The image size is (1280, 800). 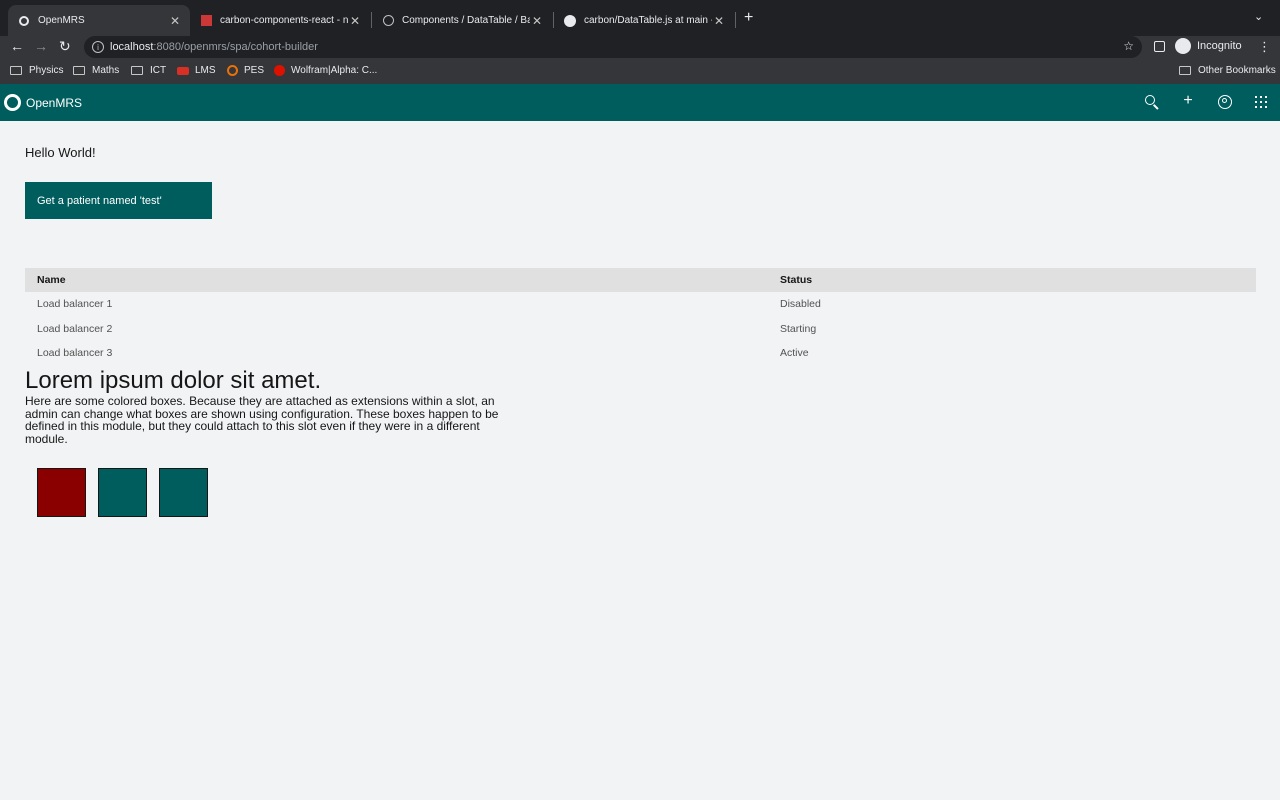 I want to click on table-header-row: Name Status, so click(x=640, y=280).